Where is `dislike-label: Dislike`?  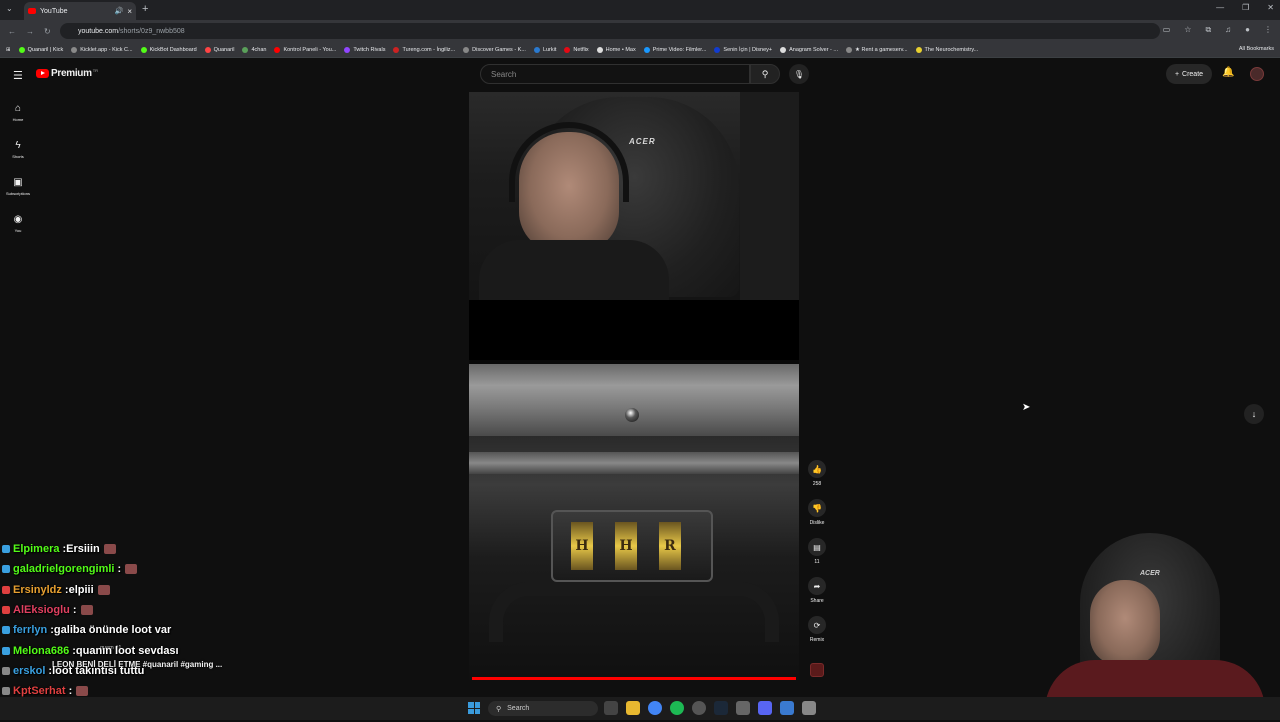 dislike-label: Dislike is located at coordinates (817, 523).